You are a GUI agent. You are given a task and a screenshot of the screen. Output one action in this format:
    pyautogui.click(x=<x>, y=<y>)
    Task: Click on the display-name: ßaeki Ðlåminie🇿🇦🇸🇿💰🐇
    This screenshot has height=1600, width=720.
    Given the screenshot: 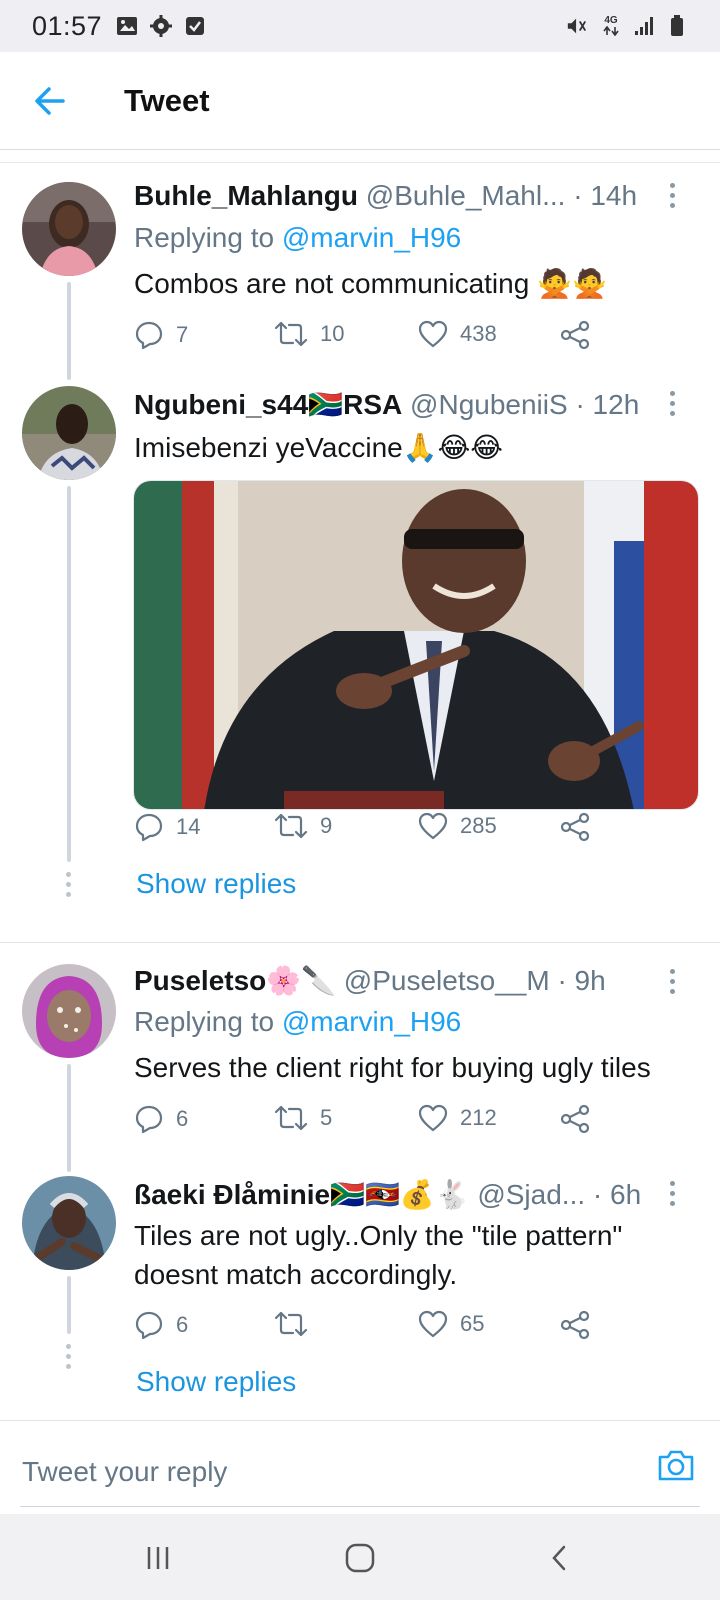 What is the action you would take?
    pyautogui.click(x=302, y=1194)
    